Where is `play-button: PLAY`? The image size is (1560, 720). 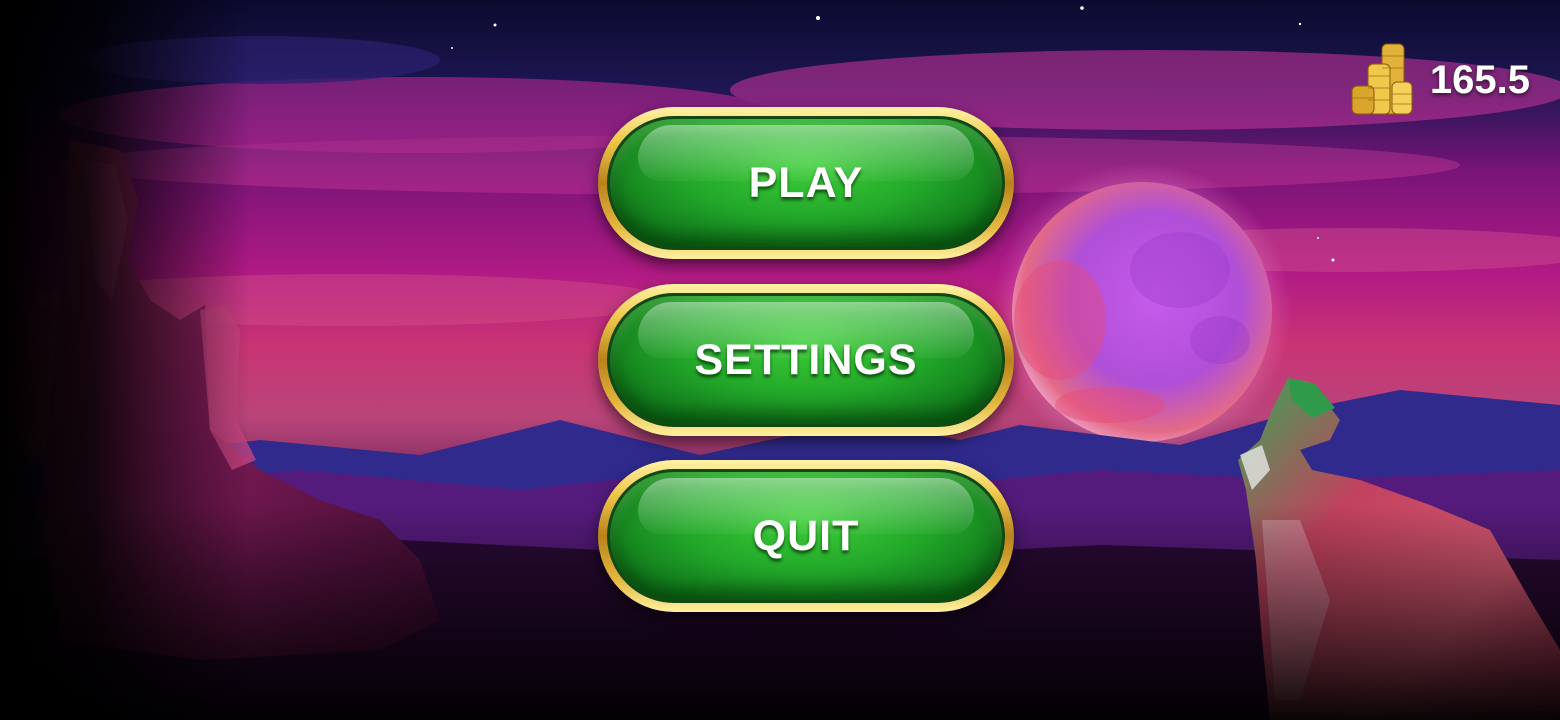
play-button: PLAY is located at coordinates (806, 183).